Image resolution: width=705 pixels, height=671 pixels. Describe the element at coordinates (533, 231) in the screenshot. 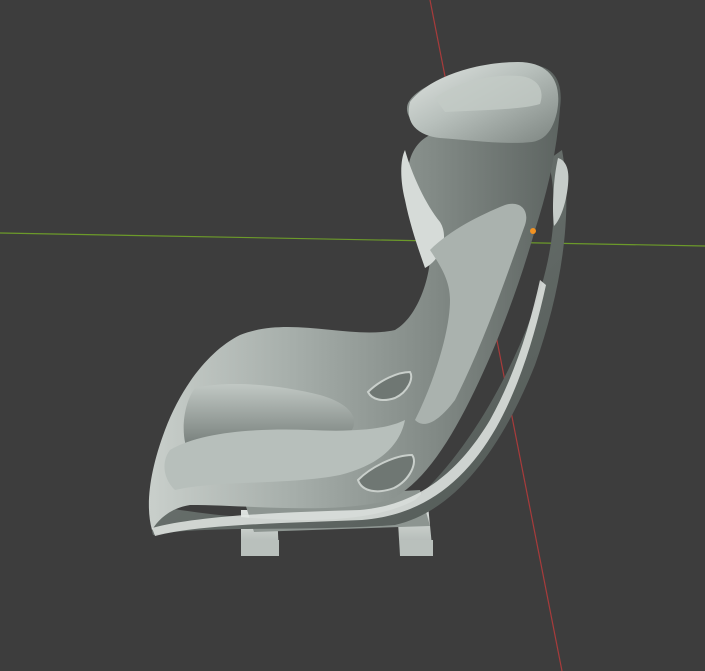

I see `object-origin-dot` at that location.